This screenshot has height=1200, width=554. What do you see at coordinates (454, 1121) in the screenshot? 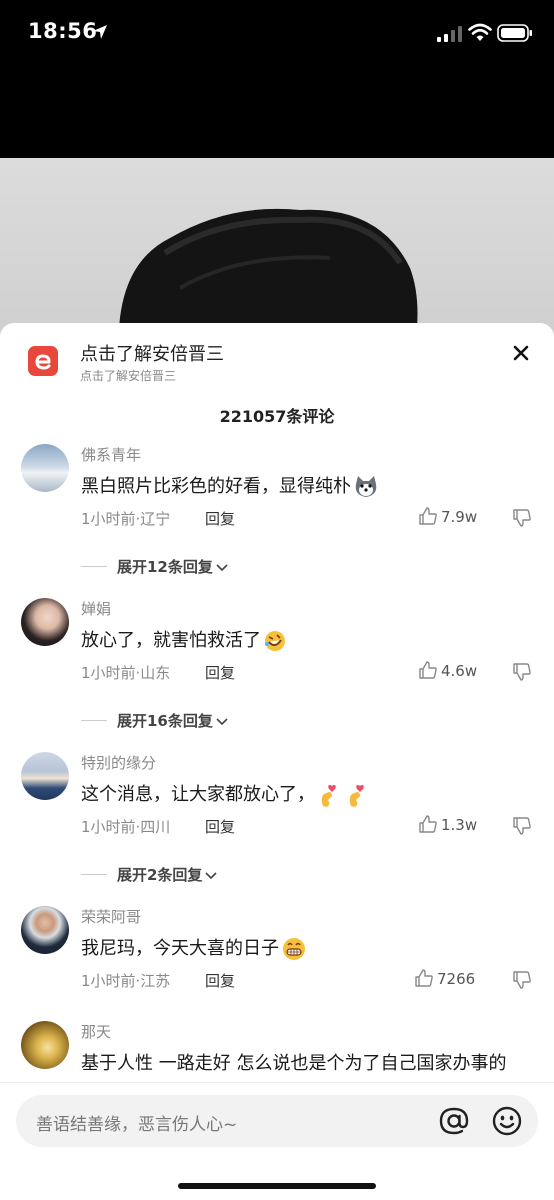
I see `at-mention-icon` at bounding box center [454, 1121].